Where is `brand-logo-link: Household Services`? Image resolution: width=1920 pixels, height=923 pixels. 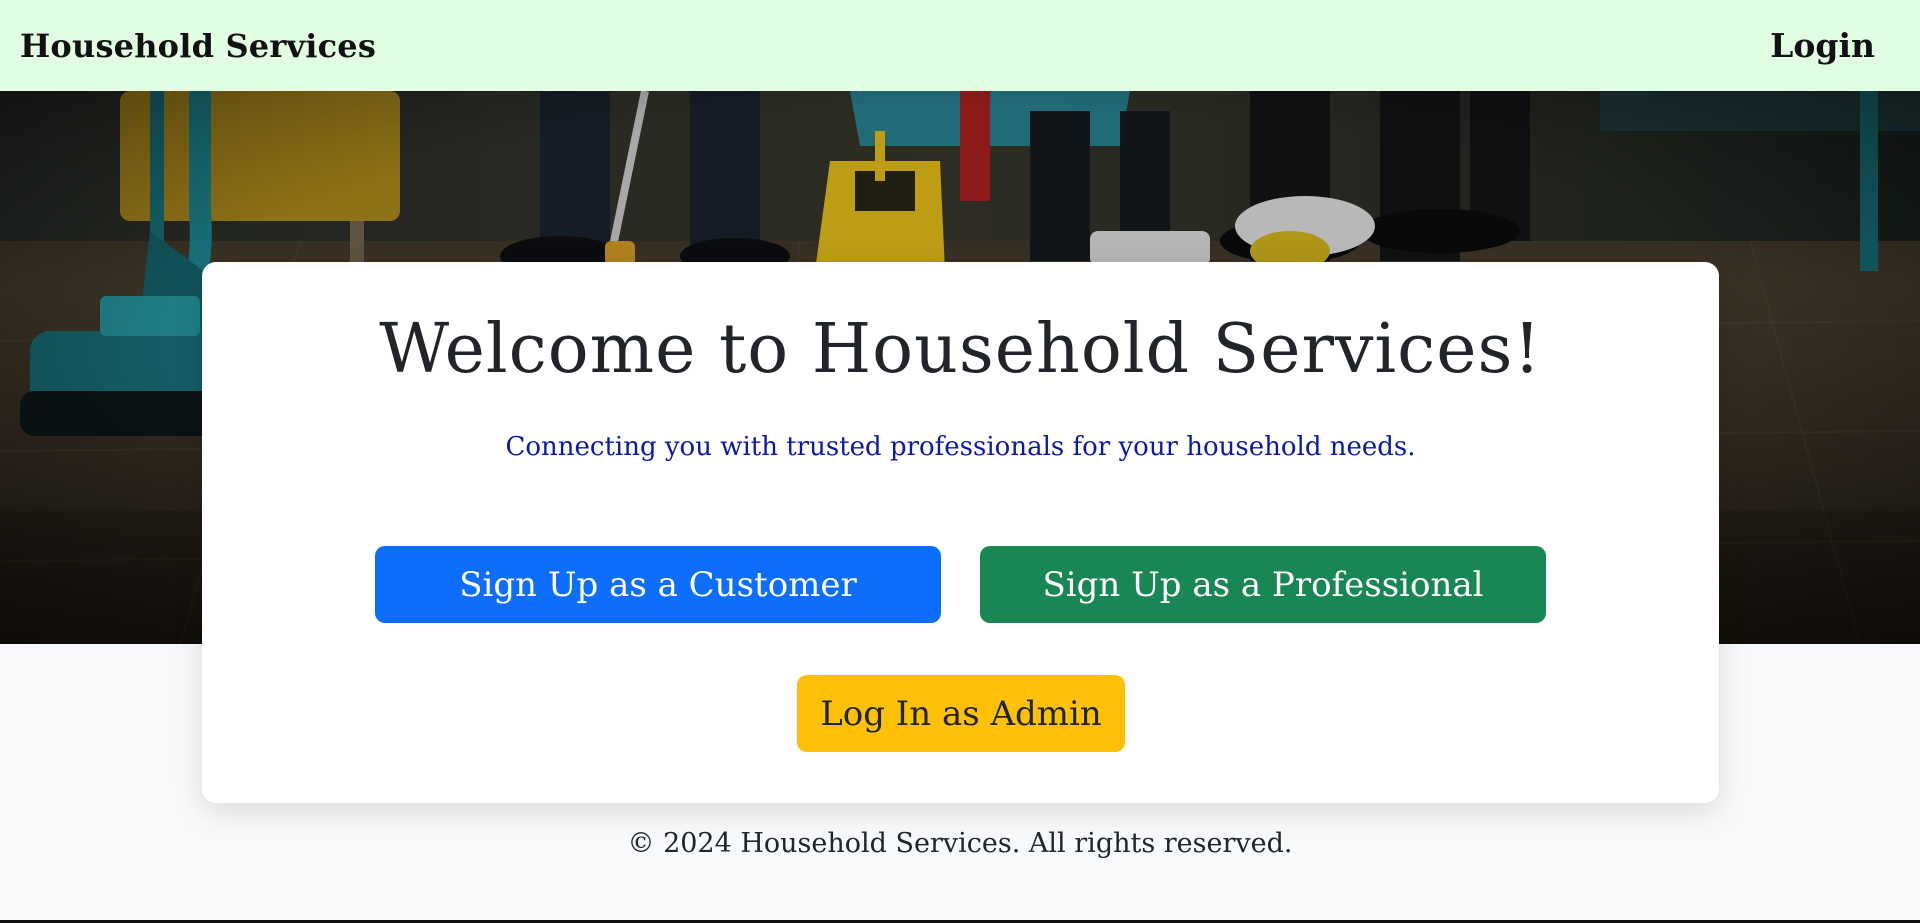 brand-logo-link: Household Services is located at coordinates (198, 46).